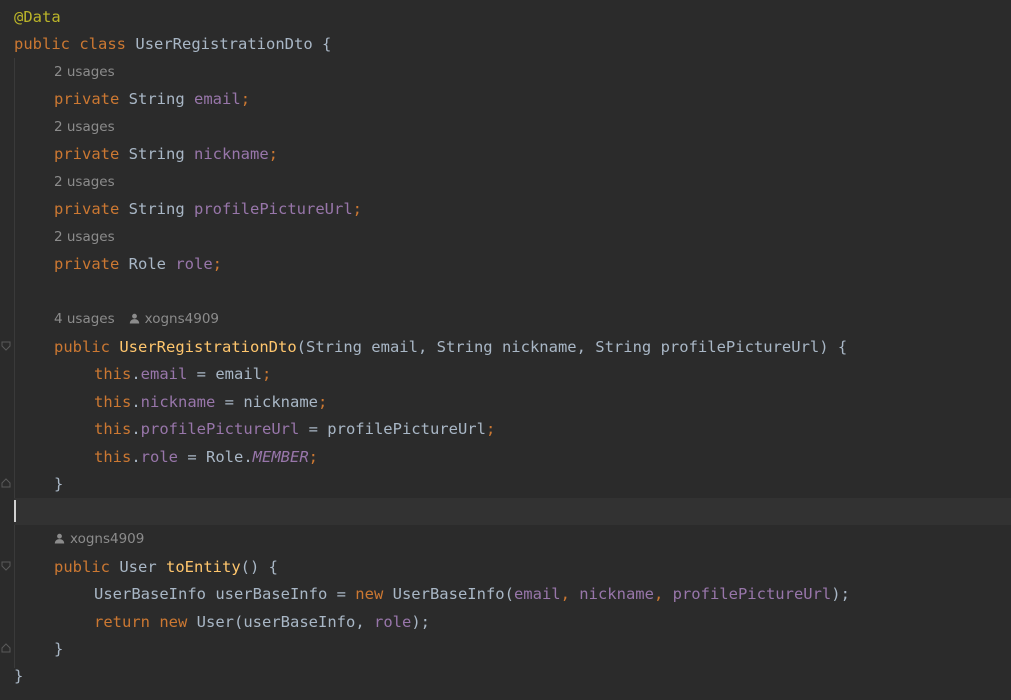 This screenshot has height=700, width=1011. Describe the element at coordinates (512, 511) in the screenshot. I see `current-line` at that location.